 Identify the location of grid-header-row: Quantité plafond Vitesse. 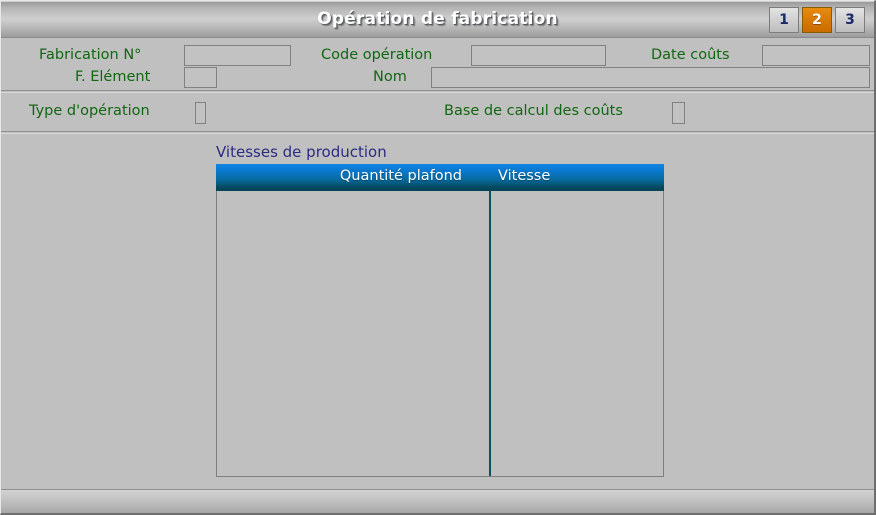
(440, 177).